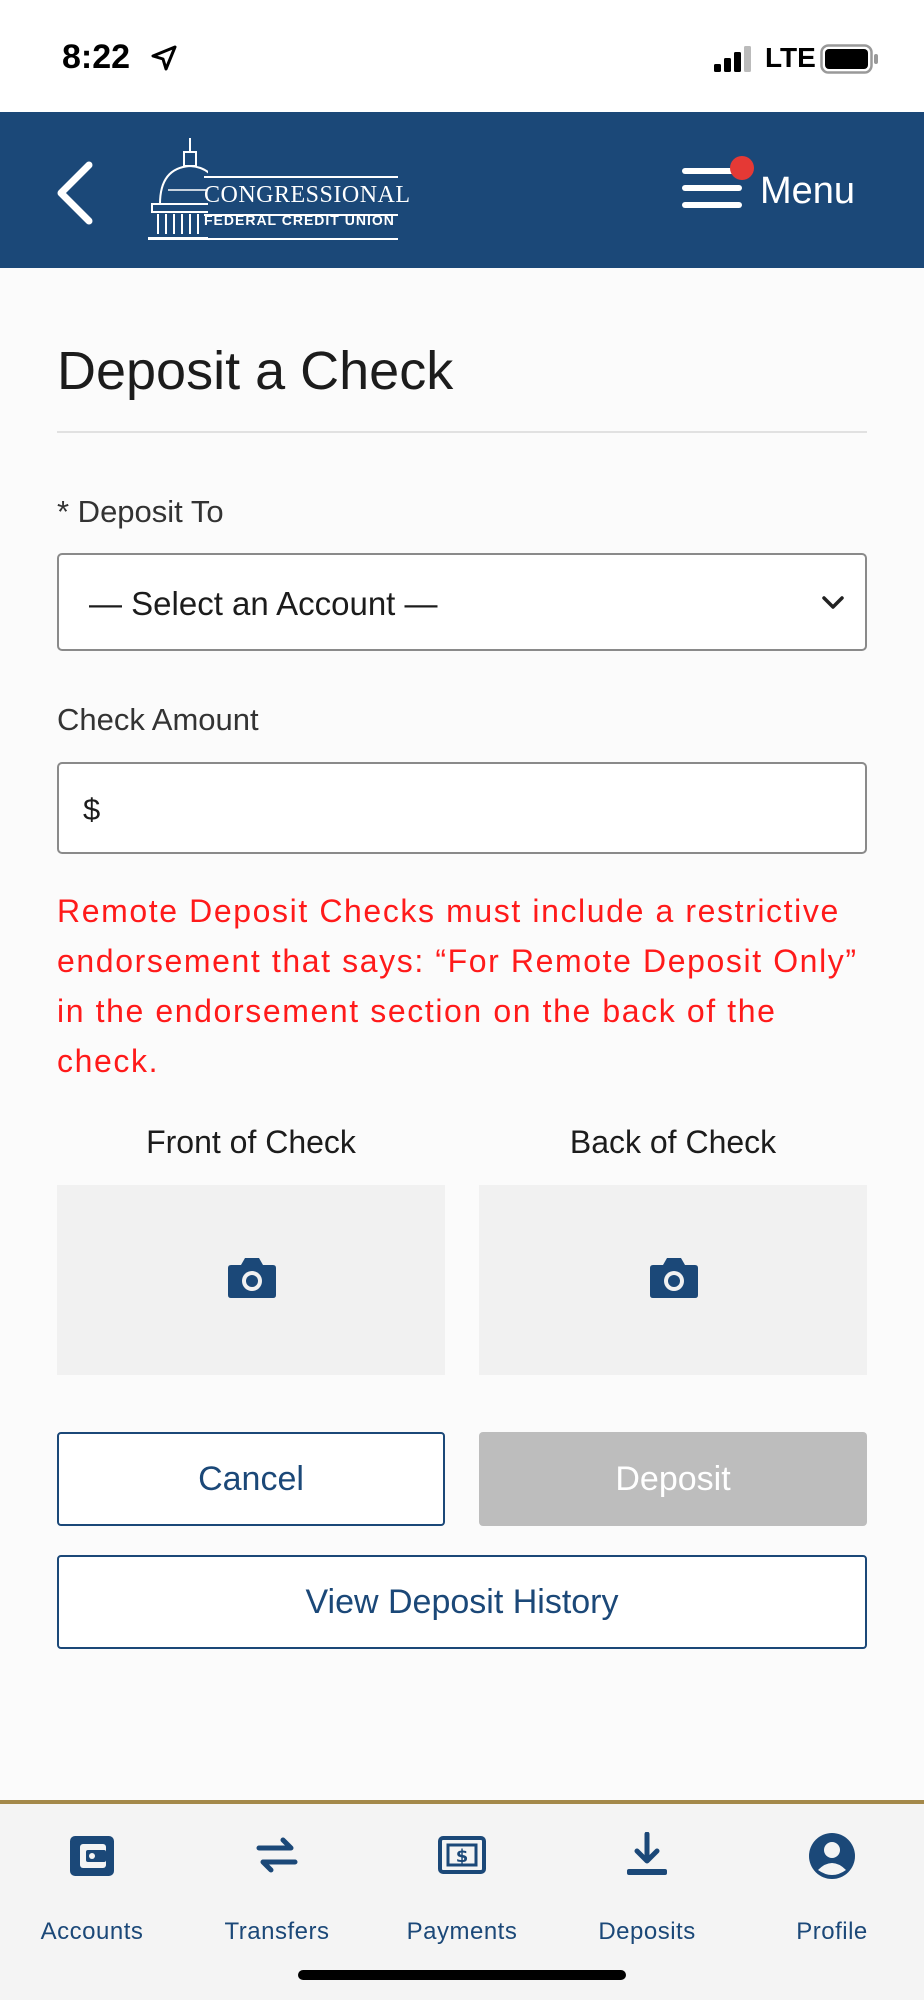 The height and width of the screenshot is (2000, 924). I want to click on menu-button: Menu, so click(788, 192).